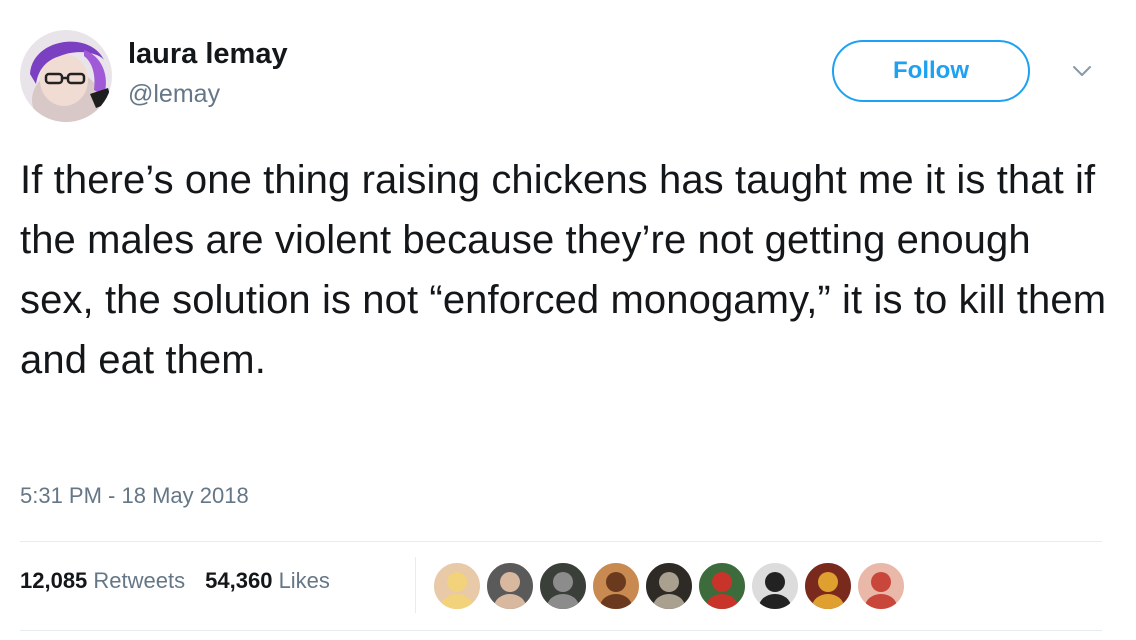  I want to click on retweets-stat: 12,085 Retweets, so click(102, 581).